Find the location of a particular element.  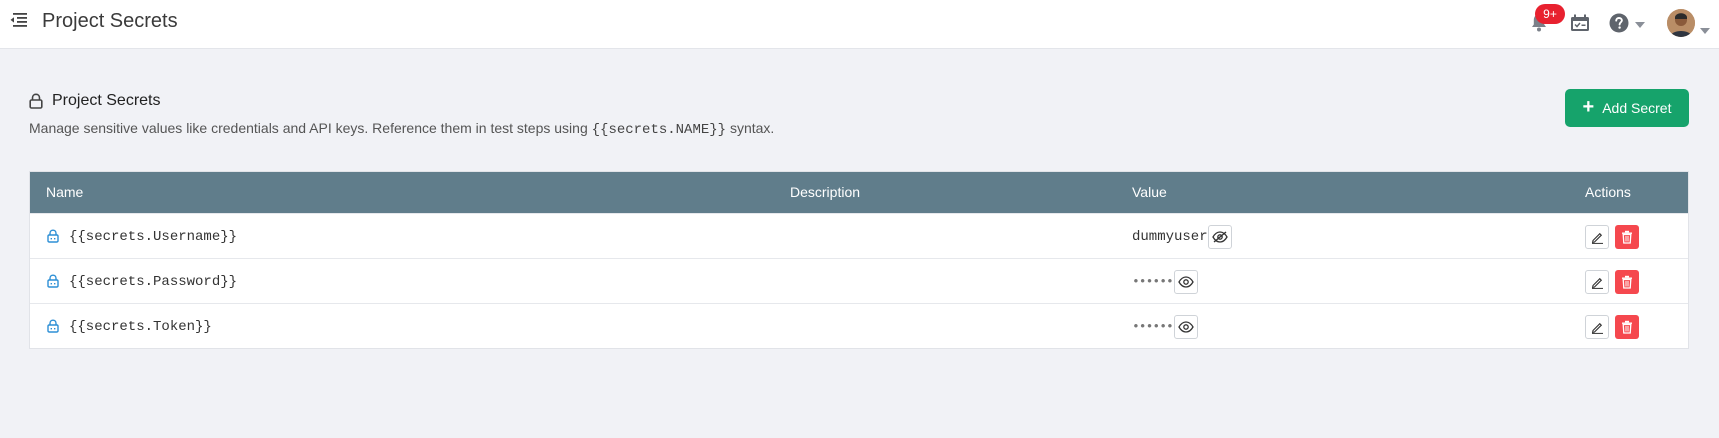

table-header: Name Description Value Actions is located at coordinates (859, 192).